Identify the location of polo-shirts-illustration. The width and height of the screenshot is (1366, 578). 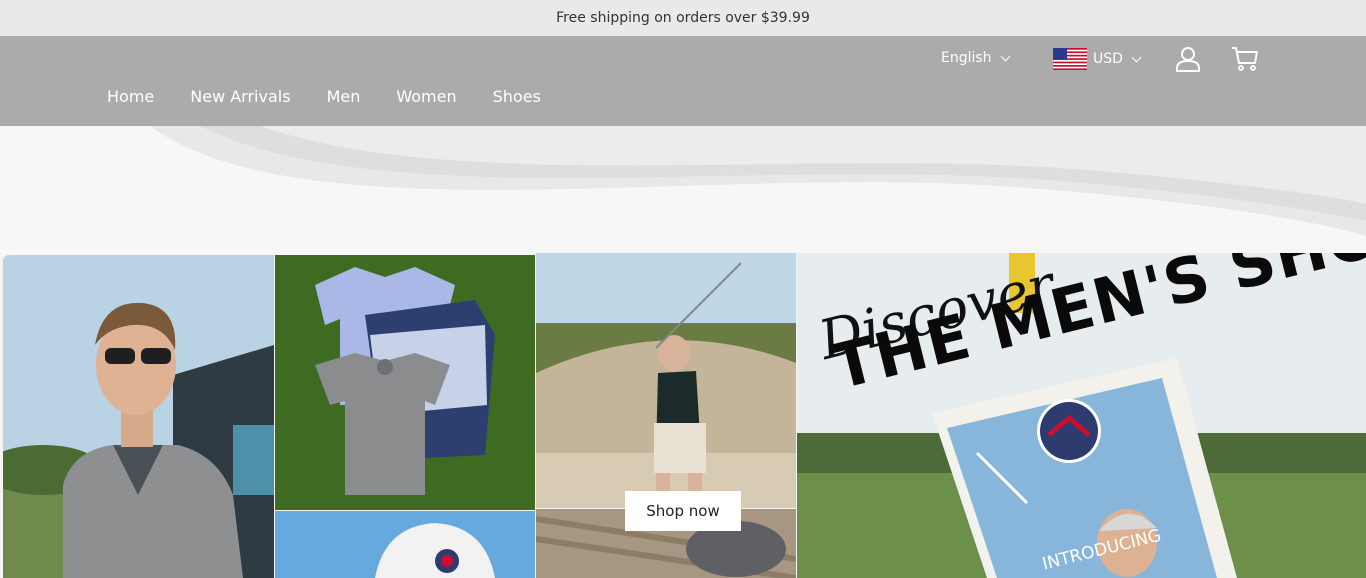
(405, 382).